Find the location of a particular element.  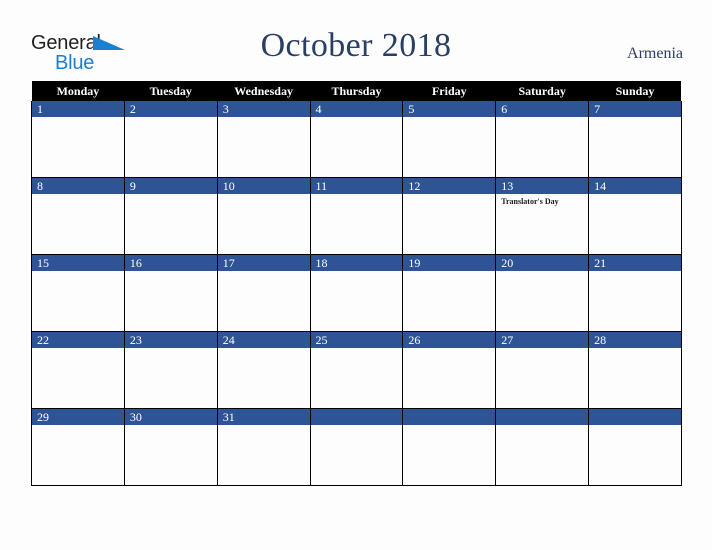

calendar-day-cell: 21 is located at coordinates (635, 293).